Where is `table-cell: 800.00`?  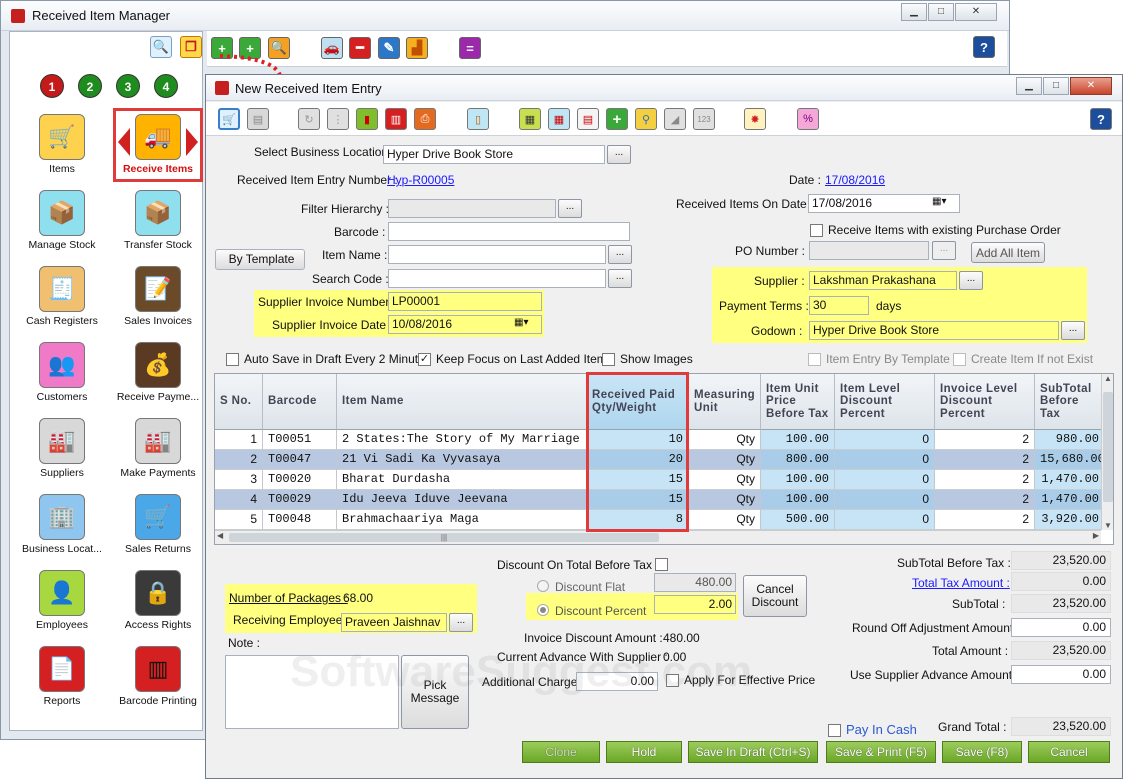 table-cell: 800.00 is located at coordinates (798, 460).